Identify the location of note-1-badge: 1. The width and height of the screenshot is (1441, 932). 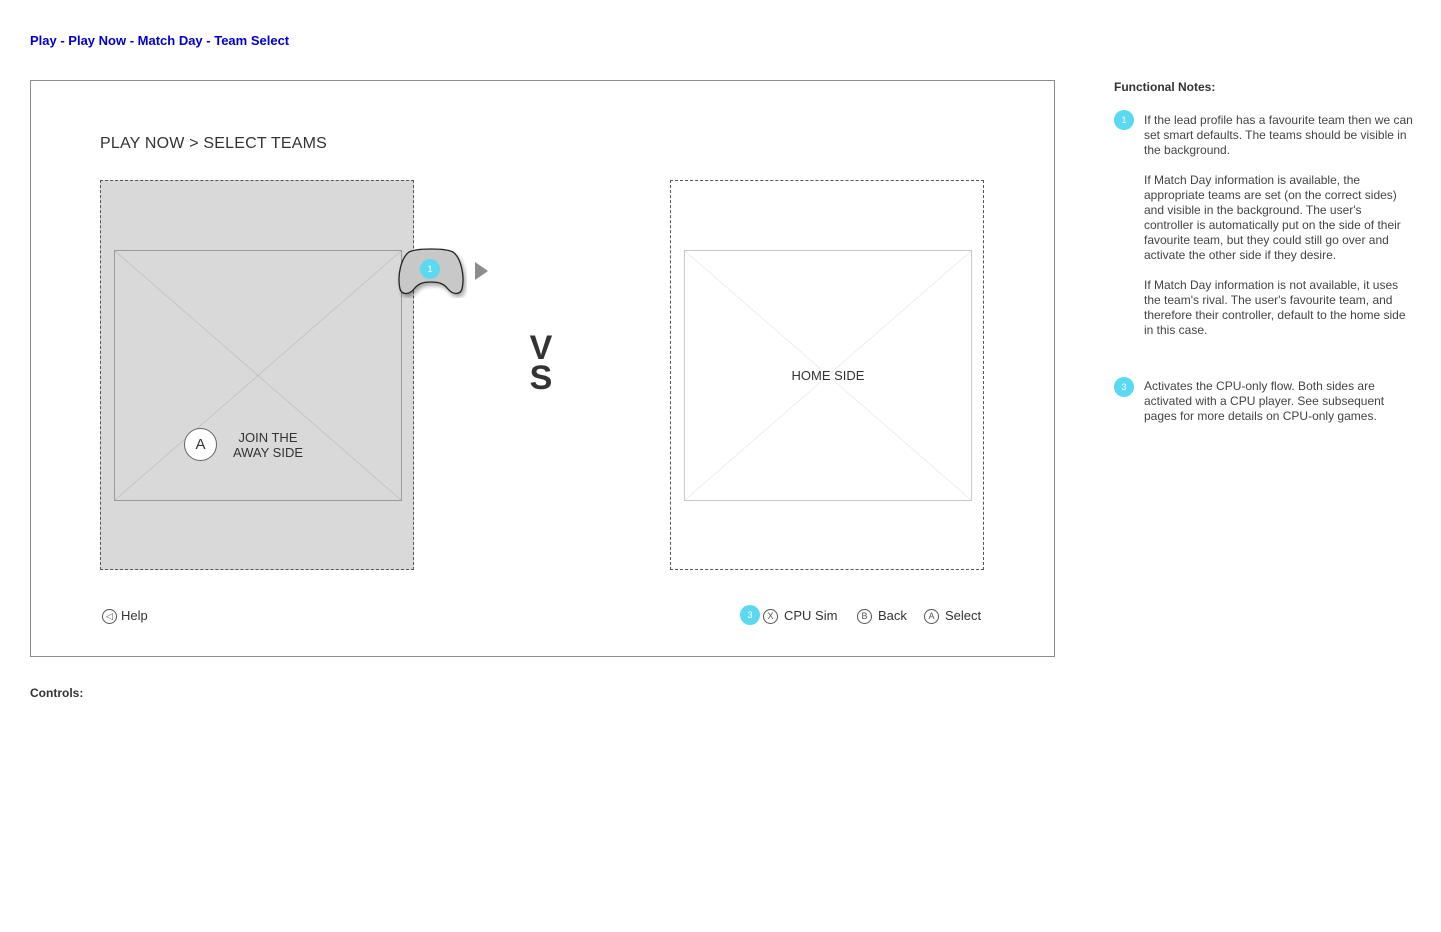
(430, 269).